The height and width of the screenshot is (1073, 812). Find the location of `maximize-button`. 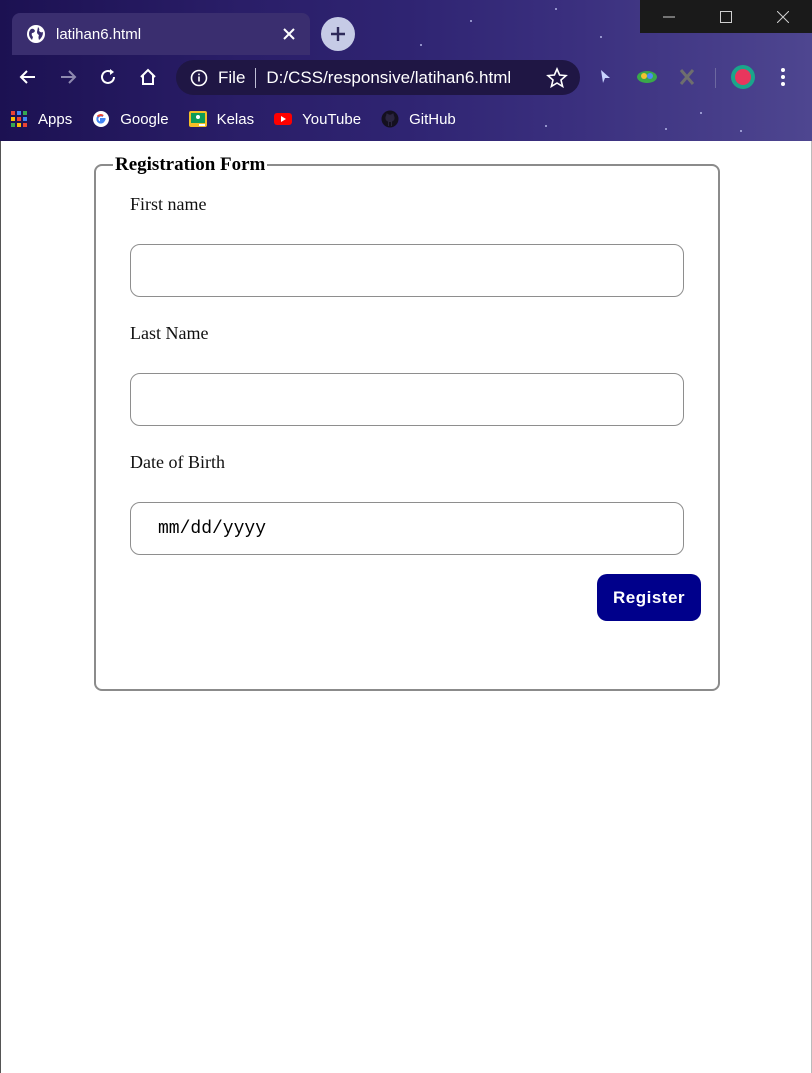

maximize-button is located at coordinates (725, 16).